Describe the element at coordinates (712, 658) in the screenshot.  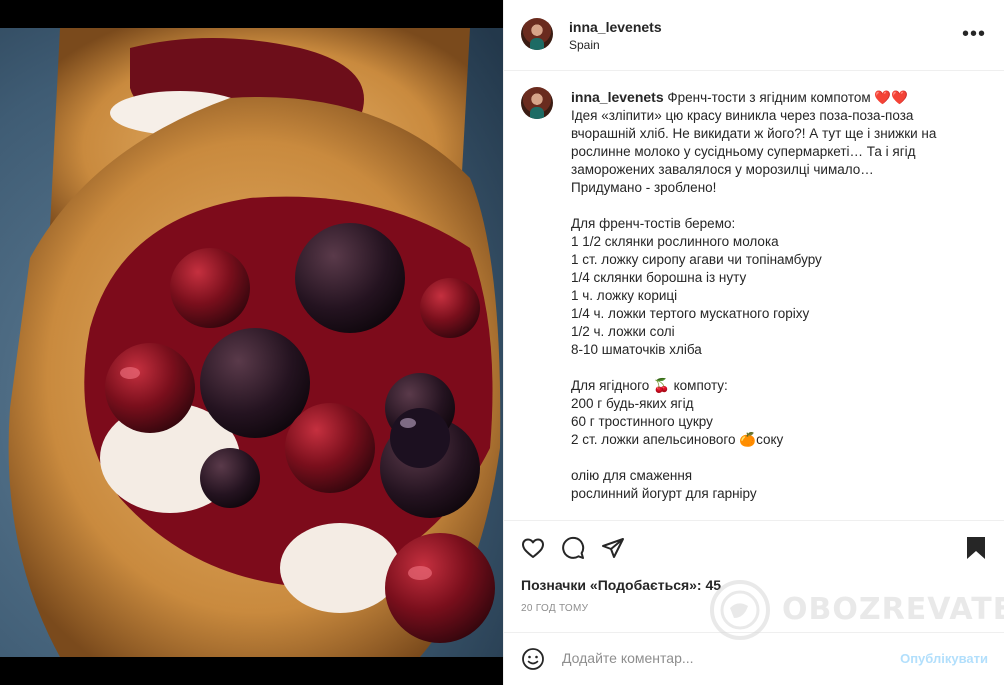
I see `comment-input` at that location.